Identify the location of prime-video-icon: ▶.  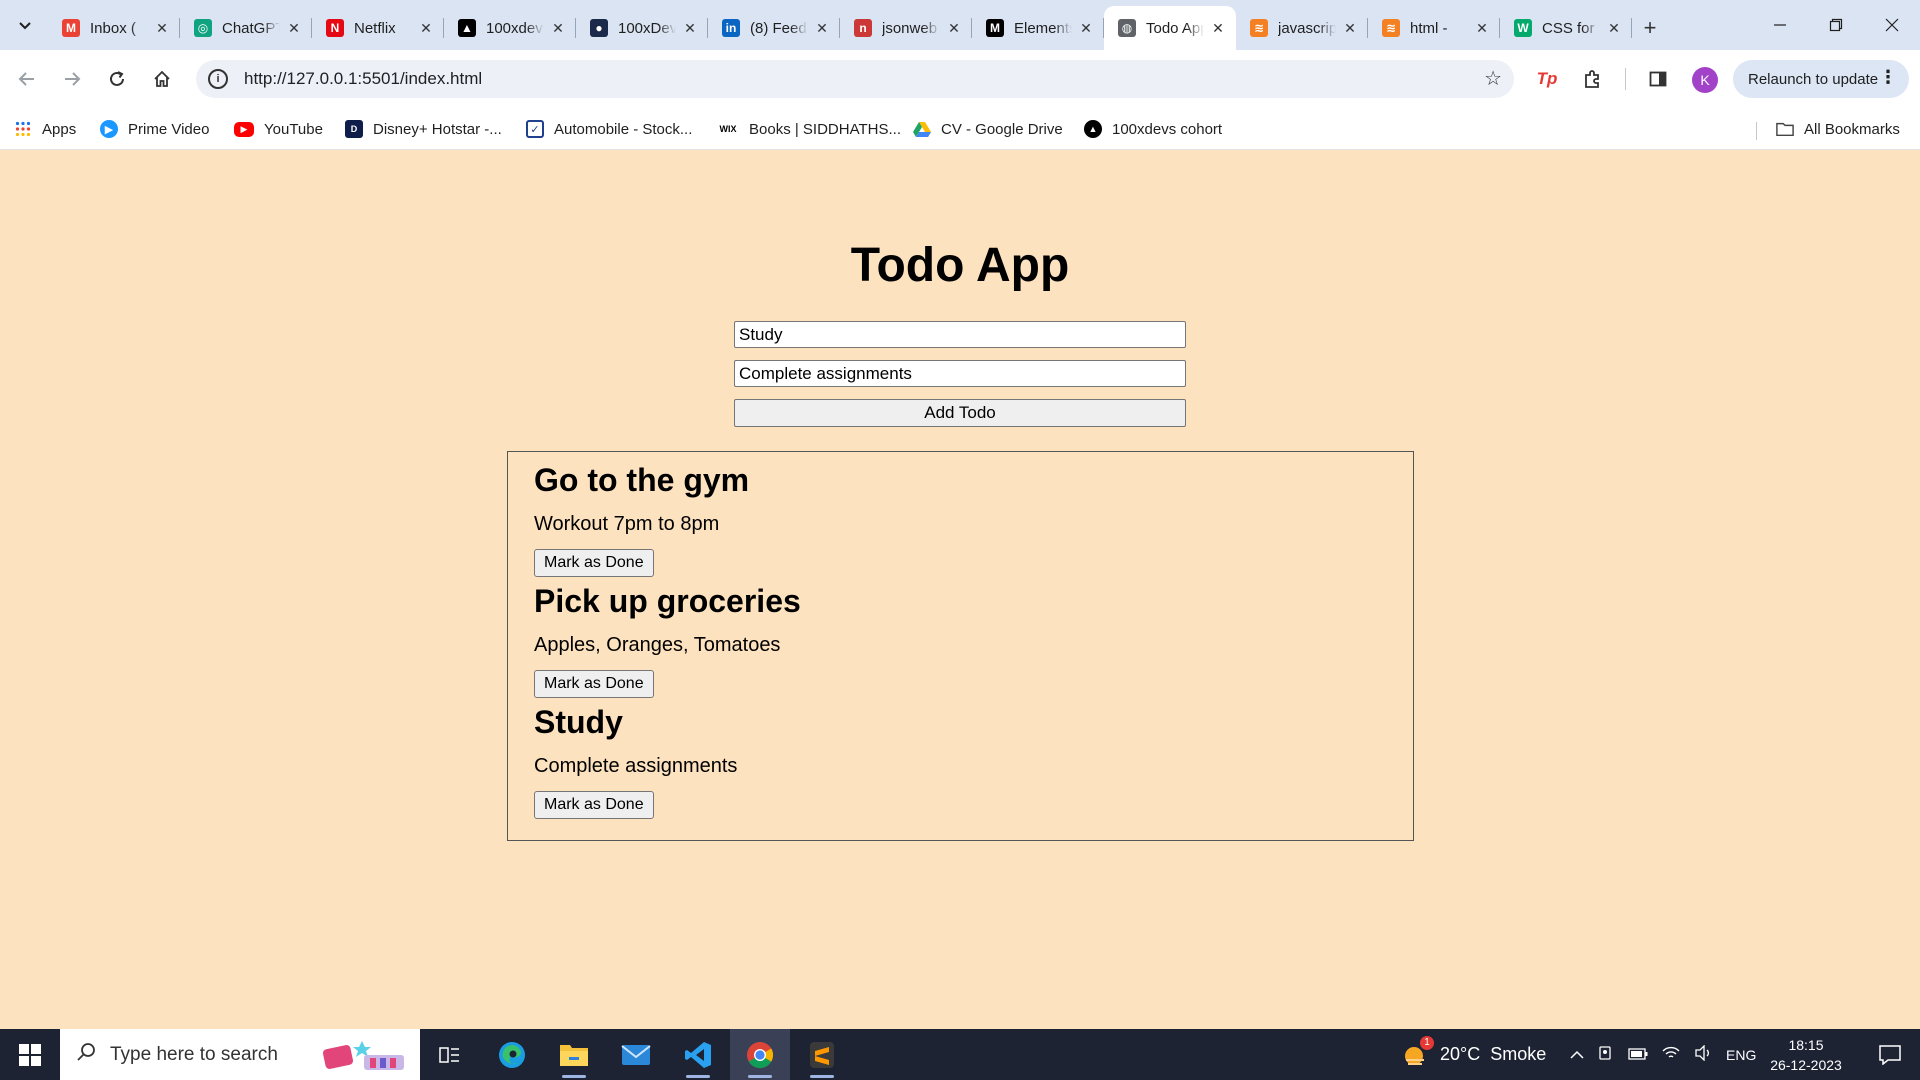
(109, 129).